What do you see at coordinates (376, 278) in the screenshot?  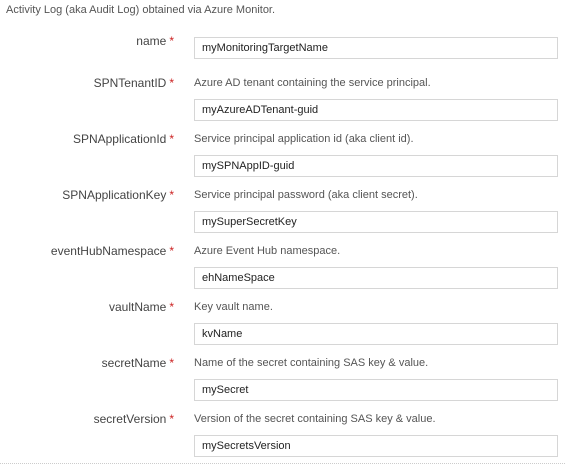 I see `eventhubnamespace-input` at bounding box center [376, 278].